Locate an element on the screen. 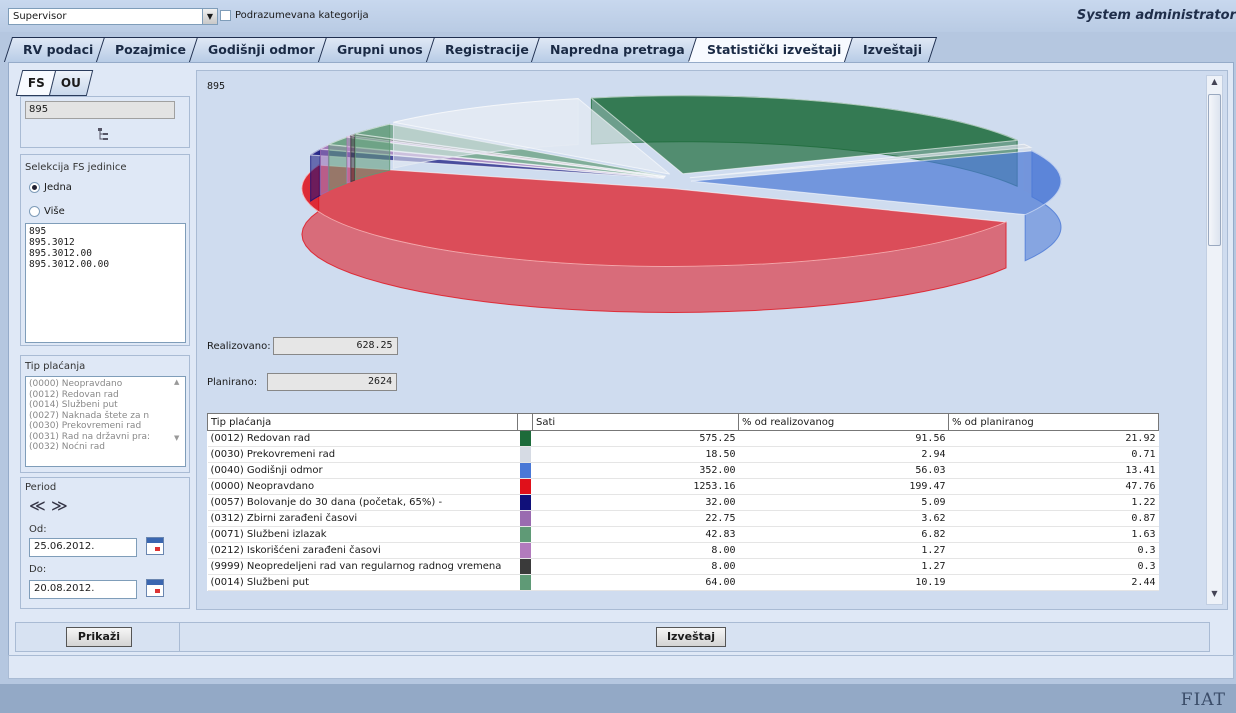  to-calendar-icon is located at coordinates (155, 588).